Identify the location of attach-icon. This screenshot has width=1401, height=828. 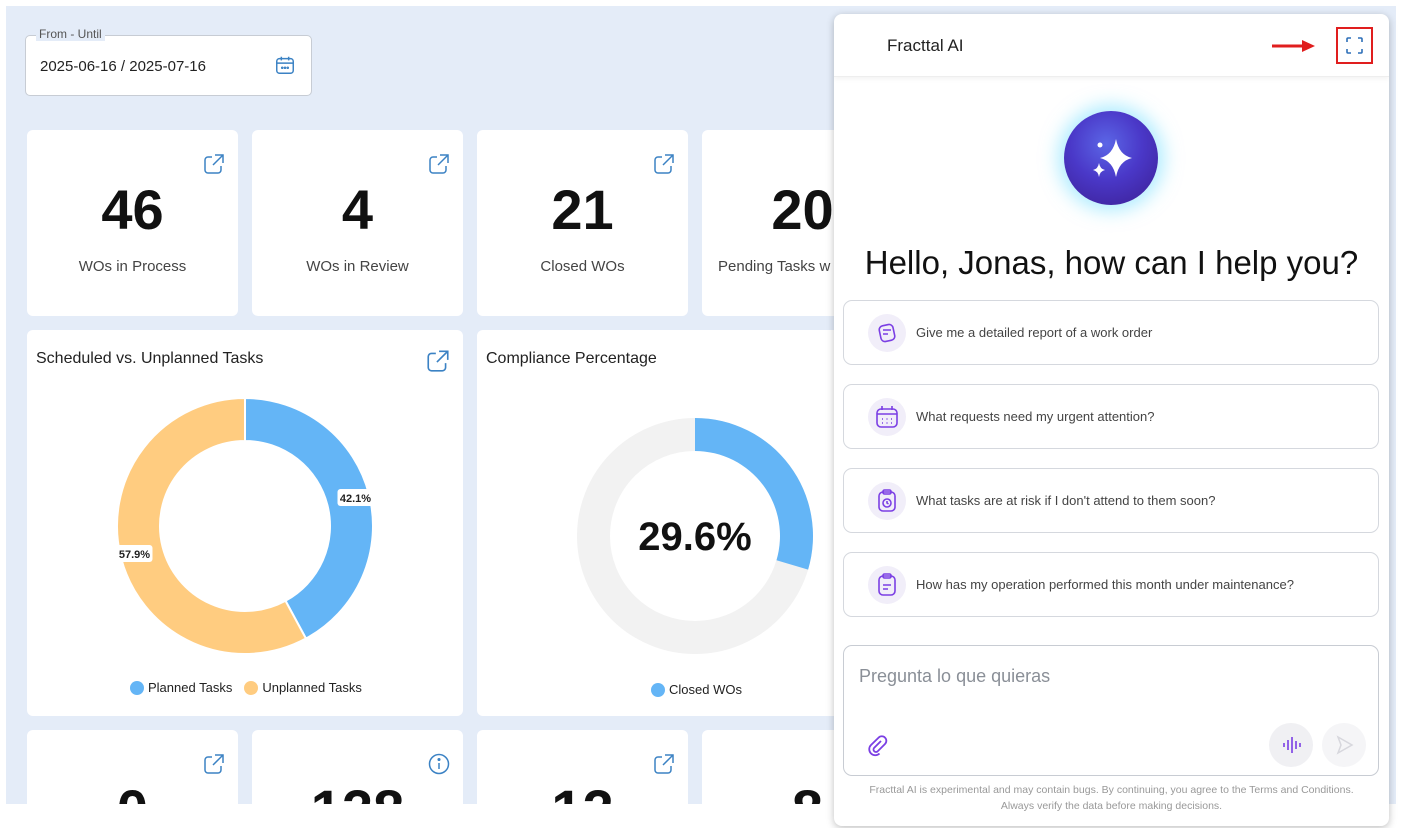
(878, 748).